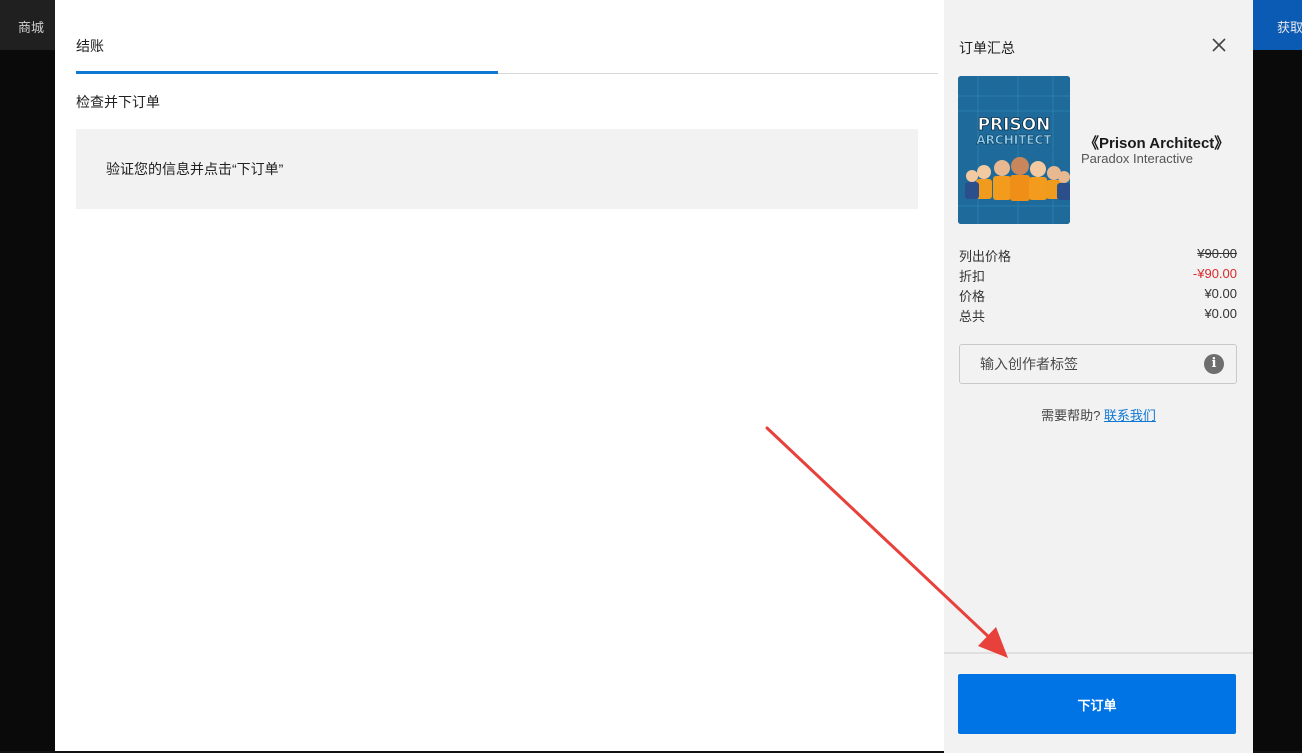  What do you see at coordinates (985, 256) in the screenshot?
I see `price-label: 列出价格` at bounding box center [985, 256].